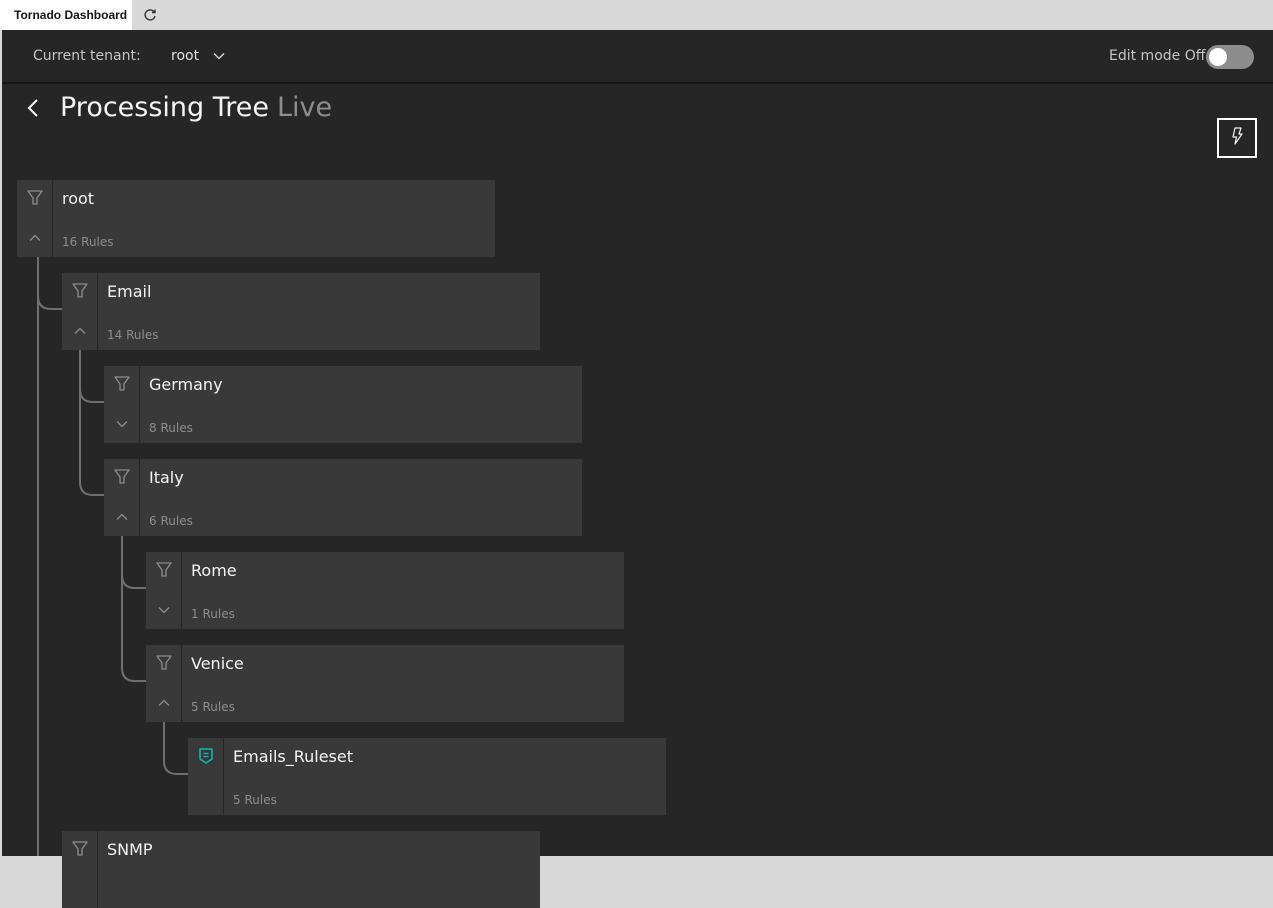  What do you see at coordinates (133, 335) in the screenshot?
I see `node-rule-count: 14 Rules` at bounding box center [133, 335].